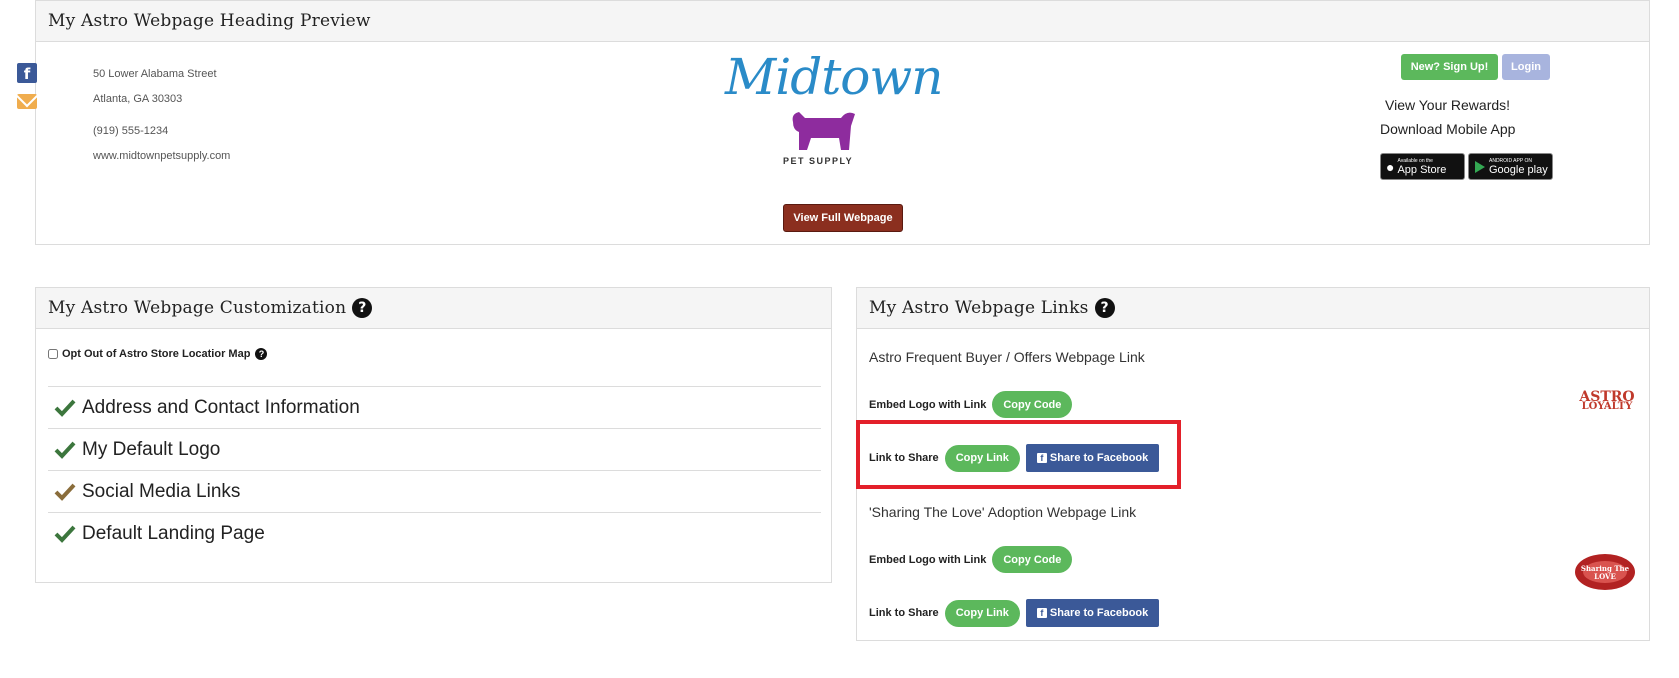 The width and height of the screenshot is (1679, 678). I want to click on checklist-item: My Default Logo, so click(434, 449).